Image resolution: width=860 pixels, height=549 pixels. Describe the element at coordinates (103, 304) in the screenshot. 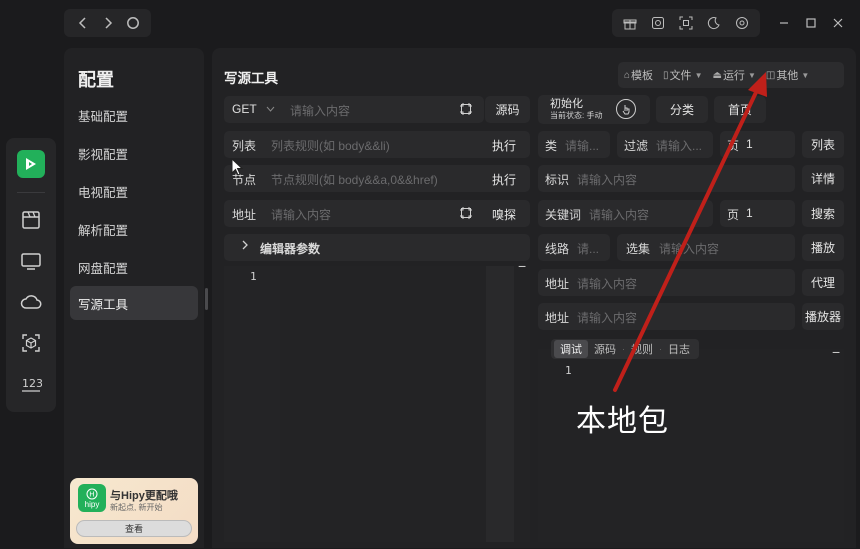

I see `sidebar-item-label: 写源工具` at that location.